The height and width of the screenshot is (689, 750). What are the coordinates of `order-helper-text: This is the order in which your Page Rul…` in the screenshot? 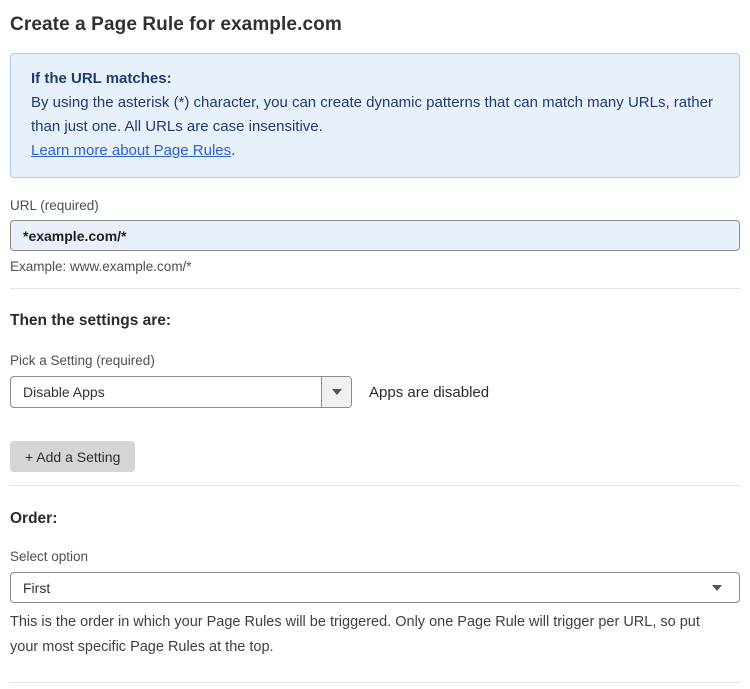 It's located at (355, 634).